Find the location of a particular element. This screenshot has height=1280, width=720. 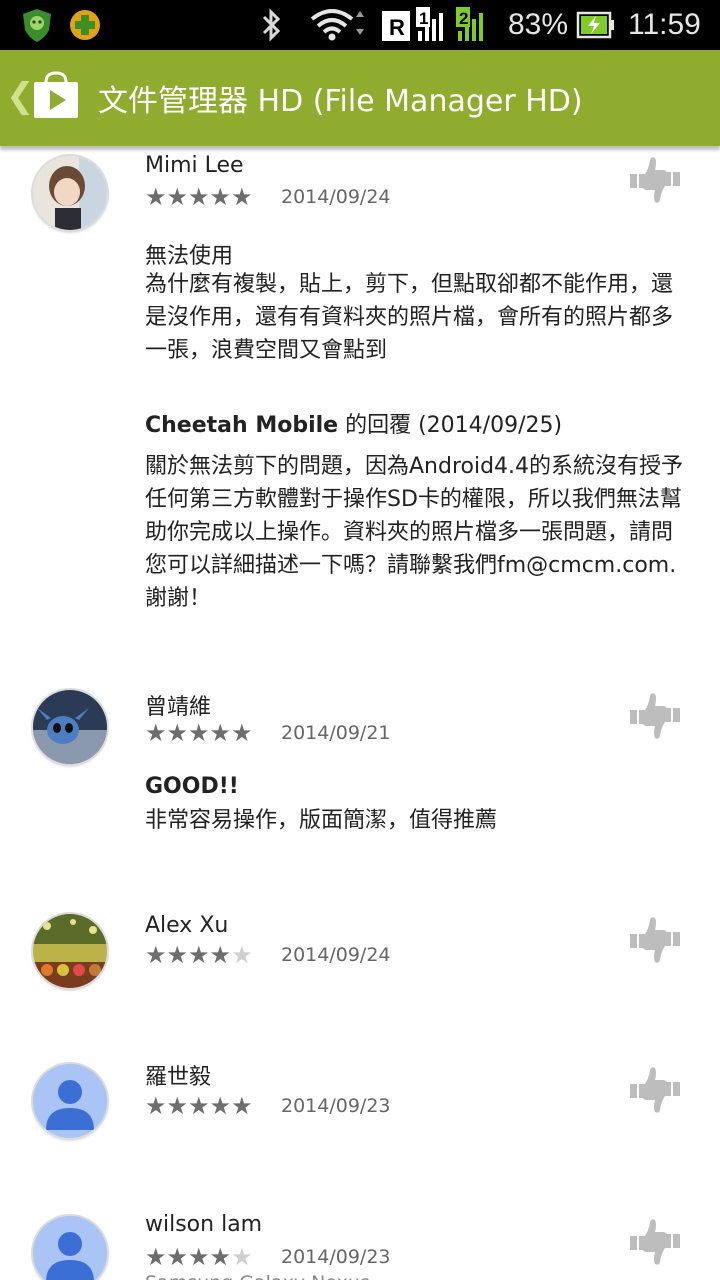

developer-reply-header: Cheetah Mobile 的回覆 (2014/09/25) is located at coordinates (353, 423).